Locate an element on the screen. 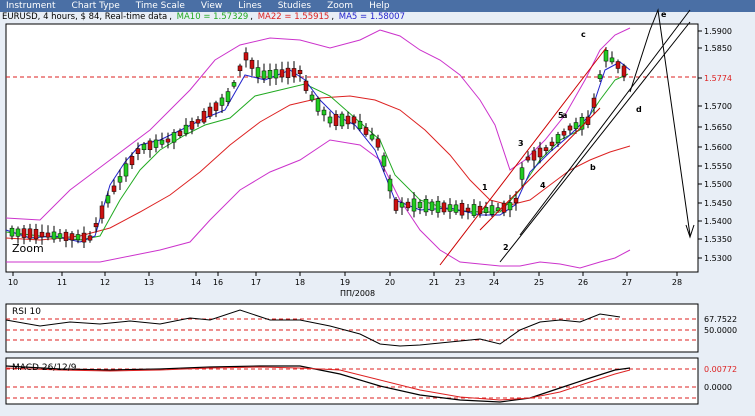 The image size is (755, 416). date-tick-label: 10 is located at coordinates (13, 282).